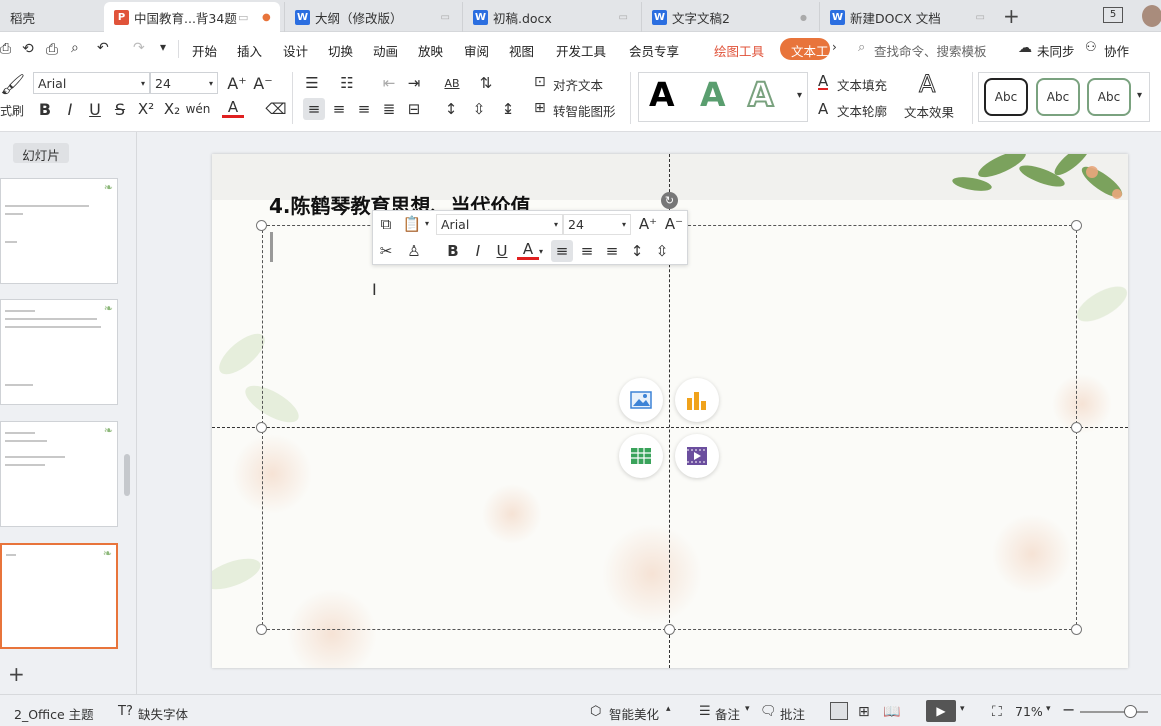 The image size is (1161, 726). What do you see at coordinates (597, 224) in the screenshot?
I see `mini-font-size-select: 24 ▾` at bounding box center [597, 224].